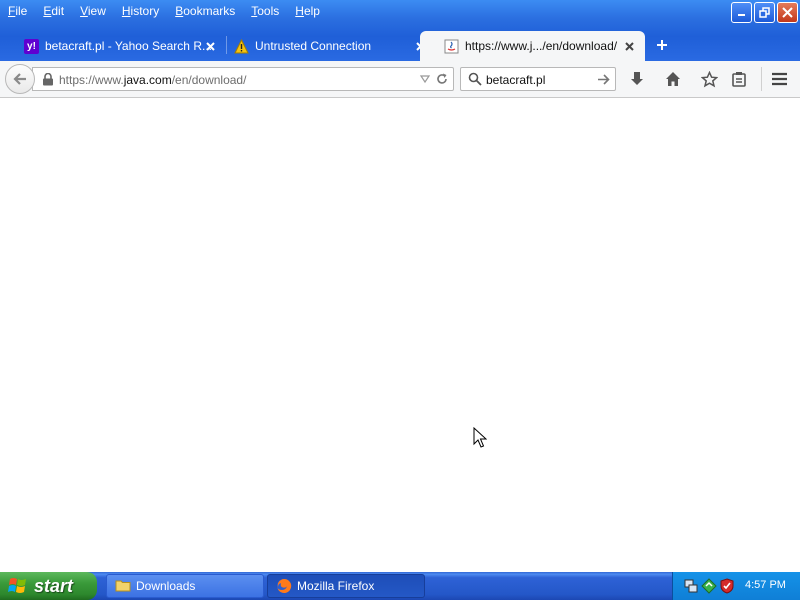 The width and height of the screenshot is (800, 600). Describe the element at coordinates (532, 46) in the screenshot. I see `tab-java-download: https://www.j.../en/download/` at that location.